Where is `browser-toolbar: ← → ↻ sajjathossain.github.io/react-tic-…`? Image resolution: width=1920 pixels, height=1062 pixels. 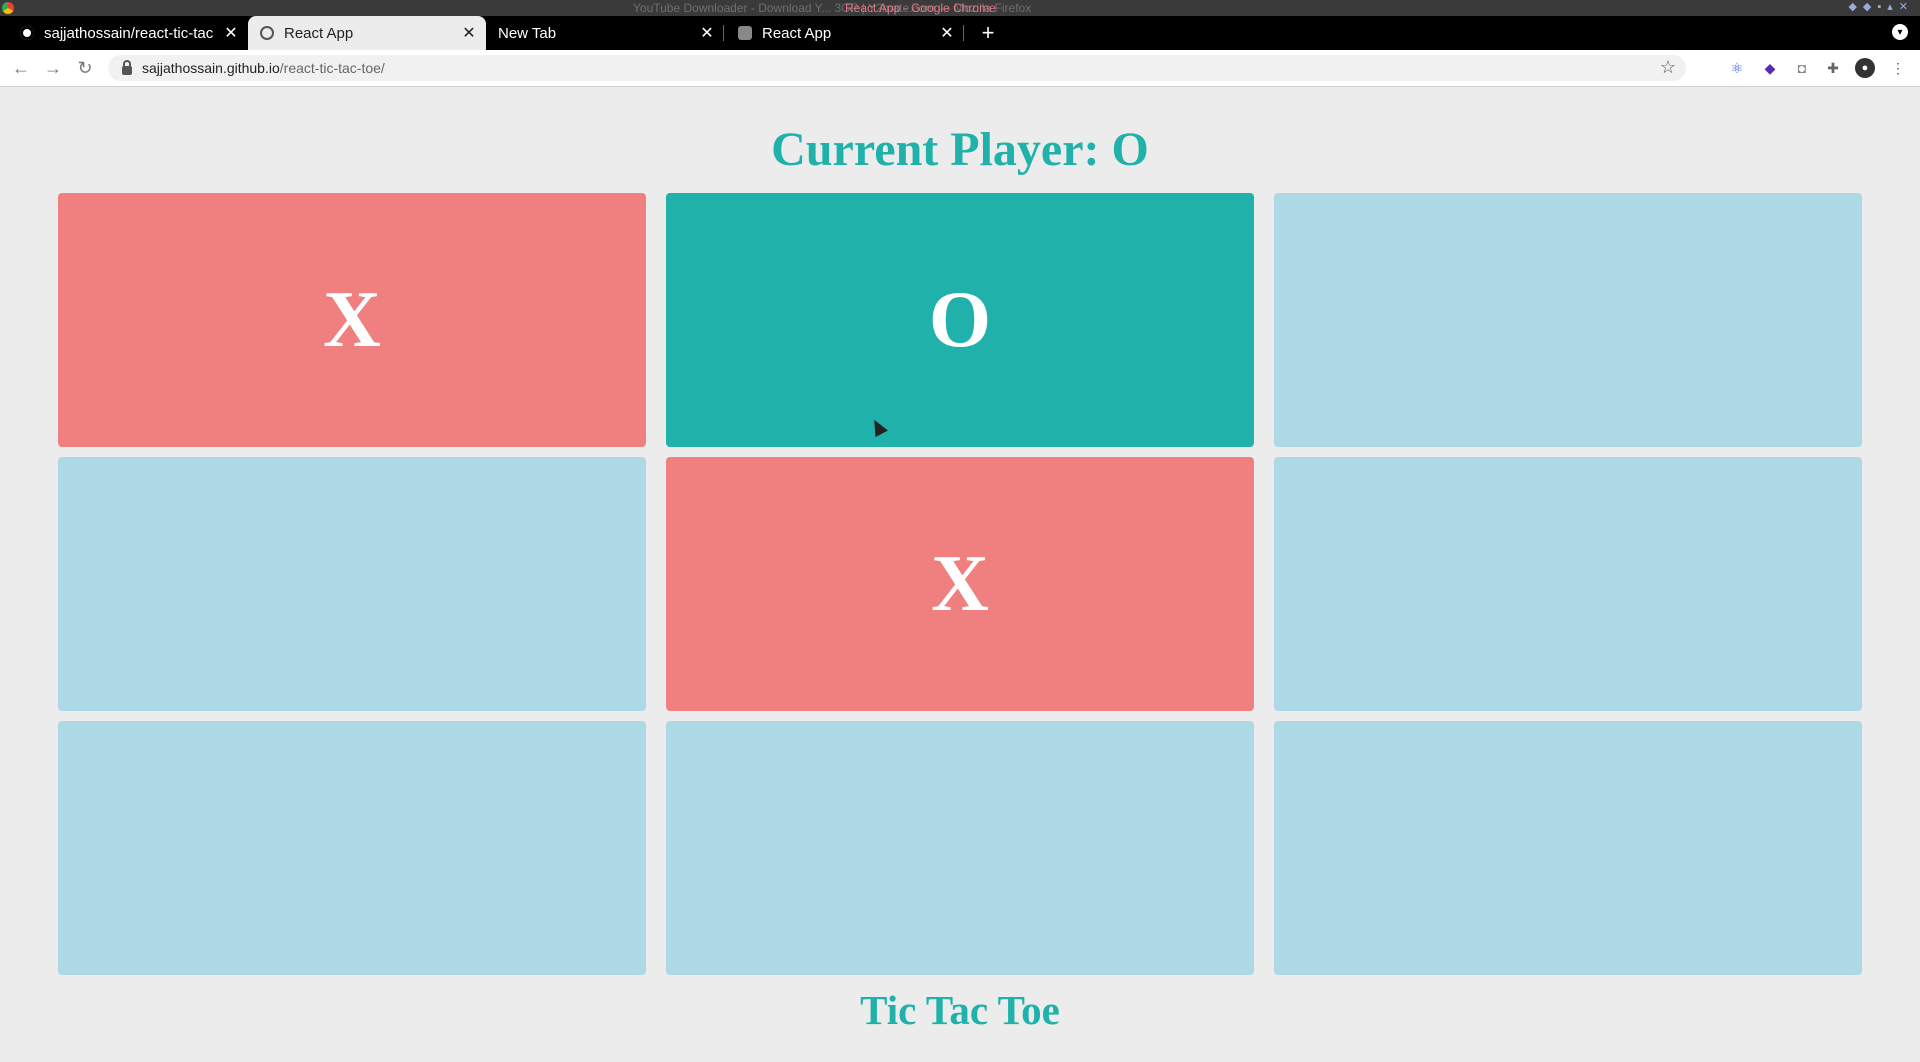 browser-toolbar: ← → ↻ sajjathossain.github.io/react-tic-… is located at coordinates (960, 68).